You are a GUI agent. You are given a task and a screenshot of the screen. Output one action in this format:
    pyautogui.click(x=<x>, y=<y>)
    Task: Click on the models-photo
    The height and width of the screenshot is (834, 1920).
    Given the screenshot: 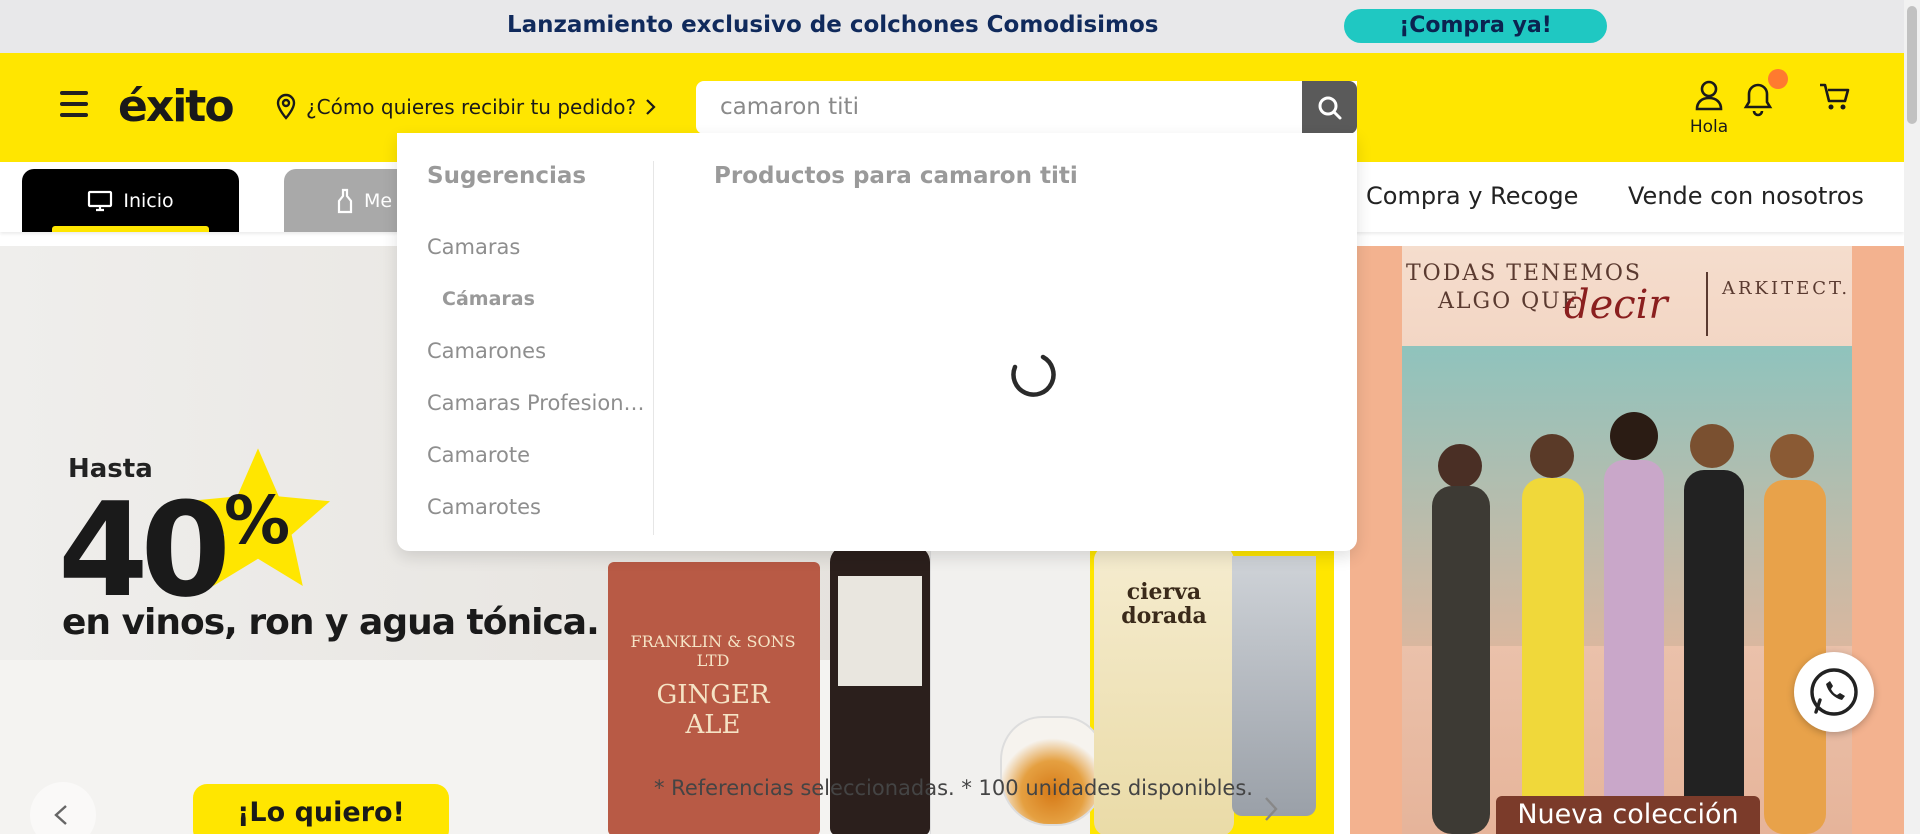 What is the action you would take?
    pyautogui.click(x=1629, y=623)
    